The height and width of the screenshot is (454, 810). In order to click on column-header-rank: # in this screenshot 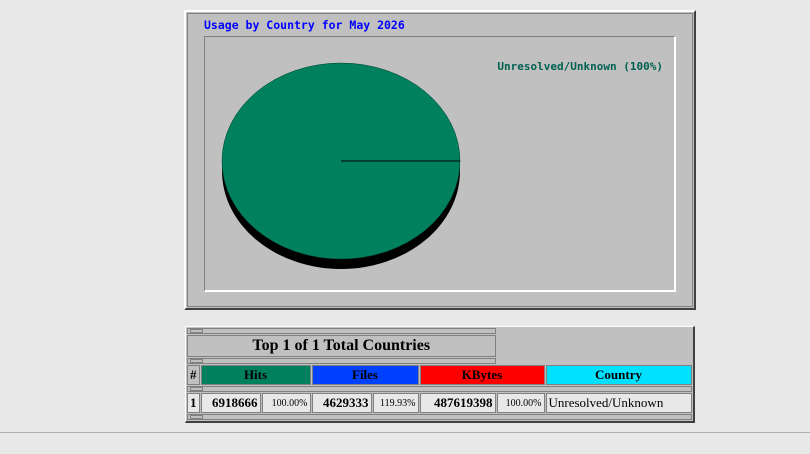, I will do `click(193, 375)`.